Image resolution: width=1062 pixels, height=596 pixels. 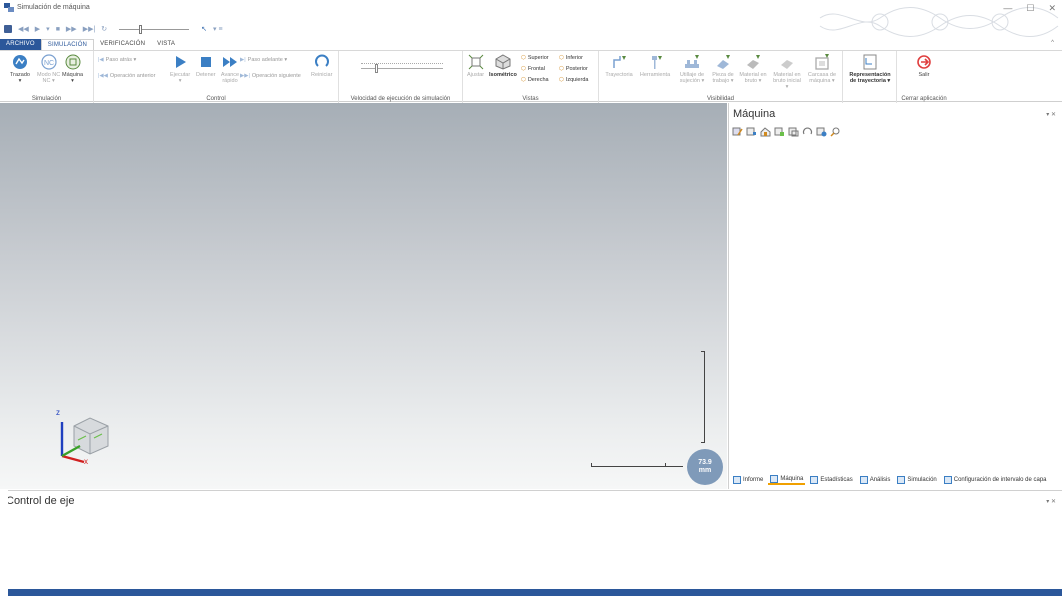 I want to click on scale-unit: mm, so click(x=705, y=470).